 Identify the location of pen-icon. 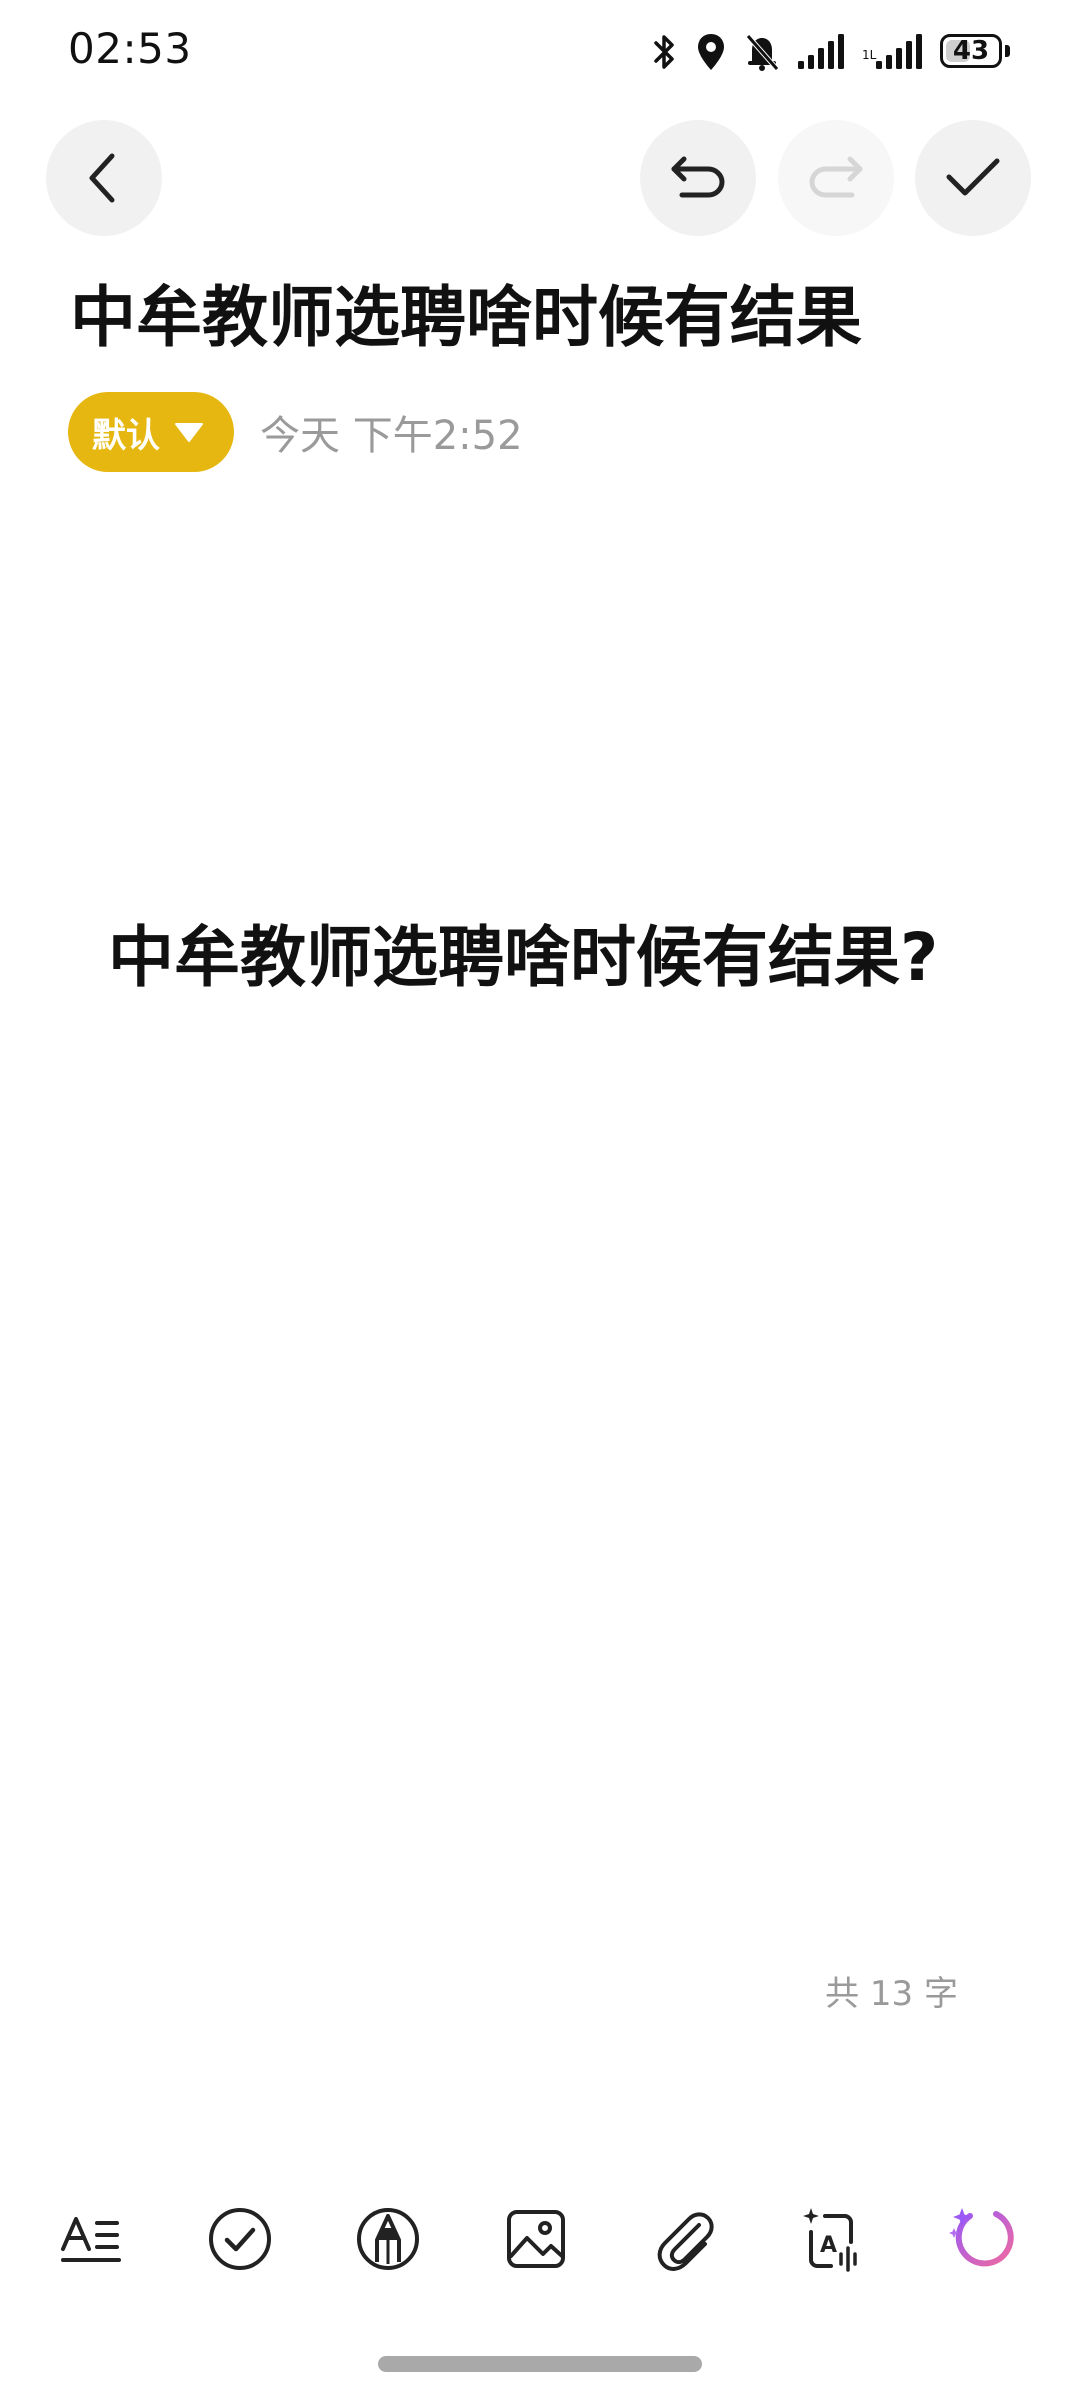
(388, 2239).